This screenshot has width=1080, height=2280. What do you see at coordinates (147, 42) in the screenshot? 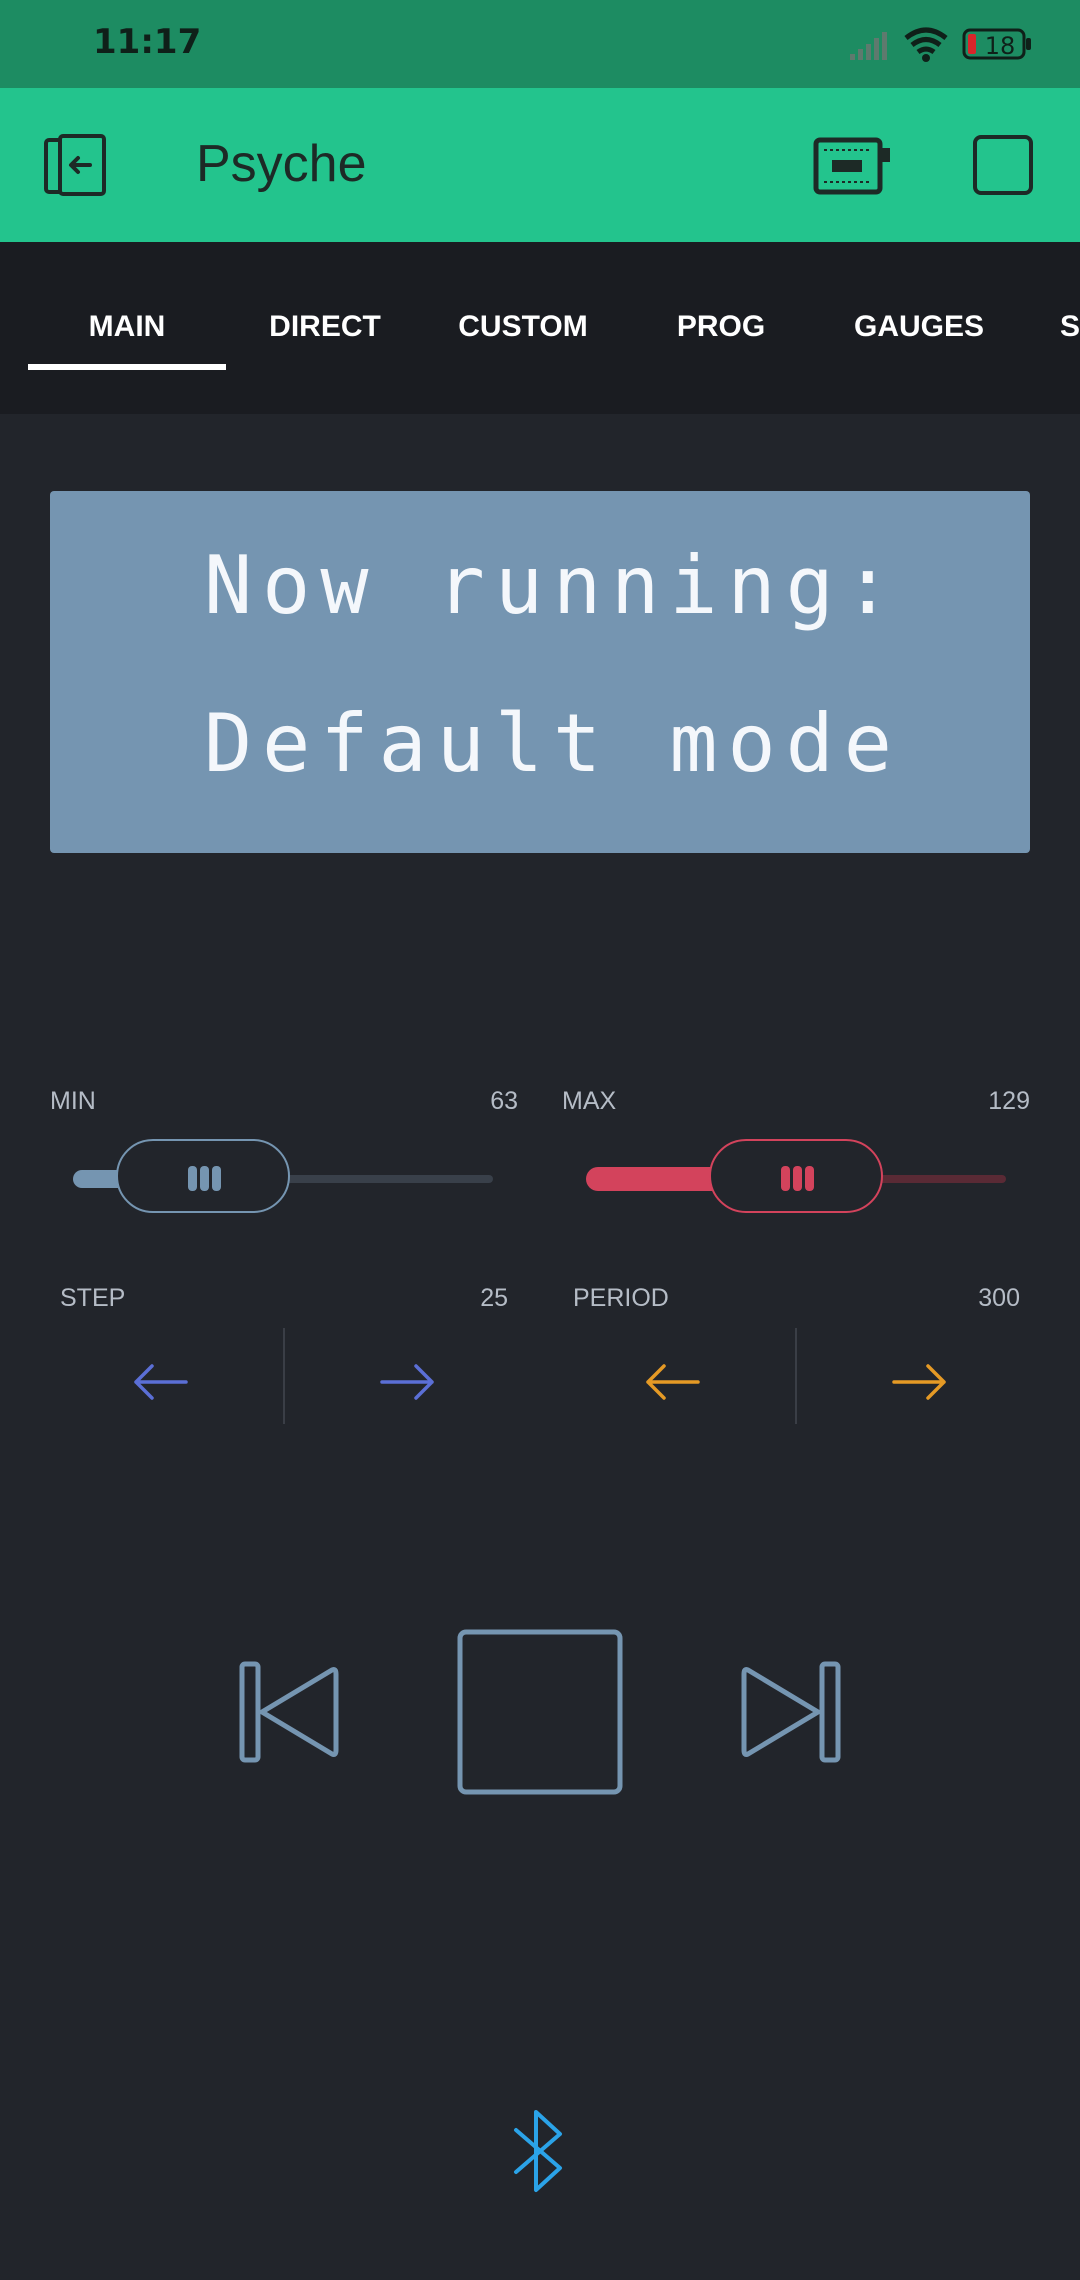
I see `status-time: 11:17` at bounding box center [147, 42].